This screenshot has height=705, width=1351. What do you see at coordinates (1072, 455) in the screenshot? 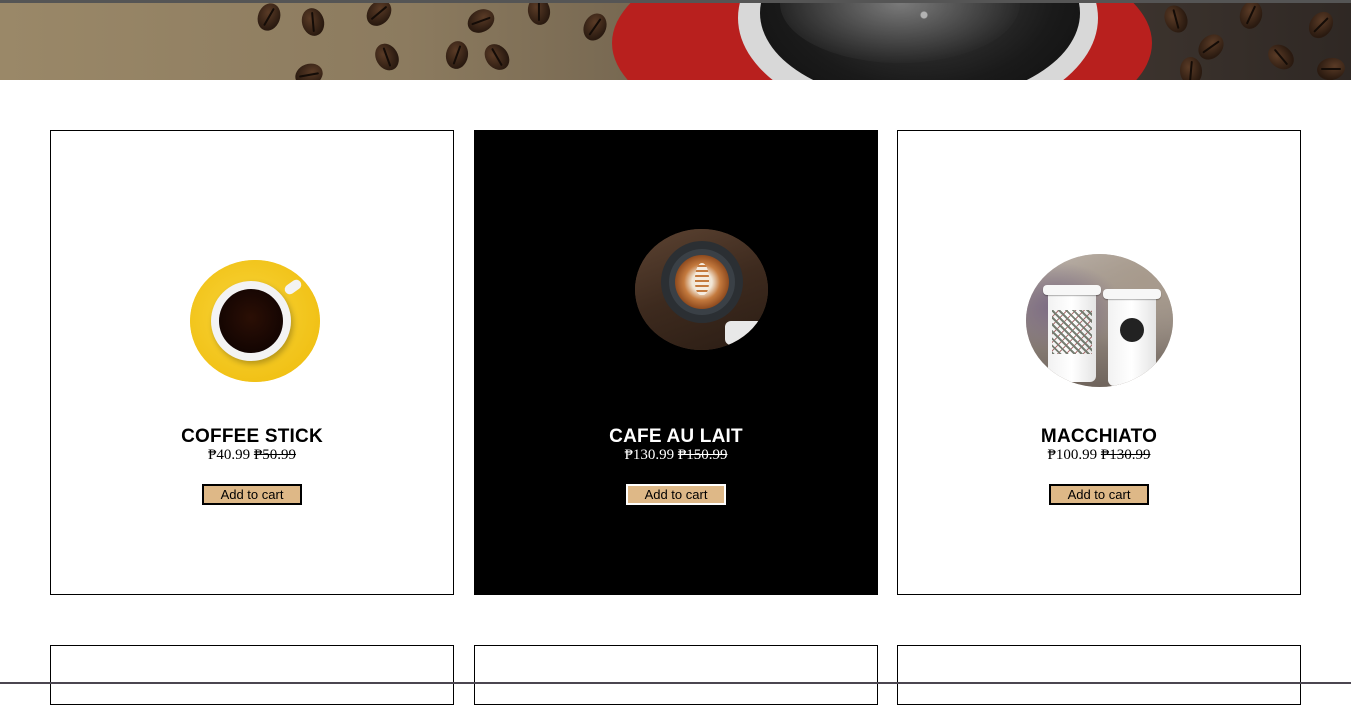
I see `current-price: ₱100.99` at bounding box center [1072, 455].